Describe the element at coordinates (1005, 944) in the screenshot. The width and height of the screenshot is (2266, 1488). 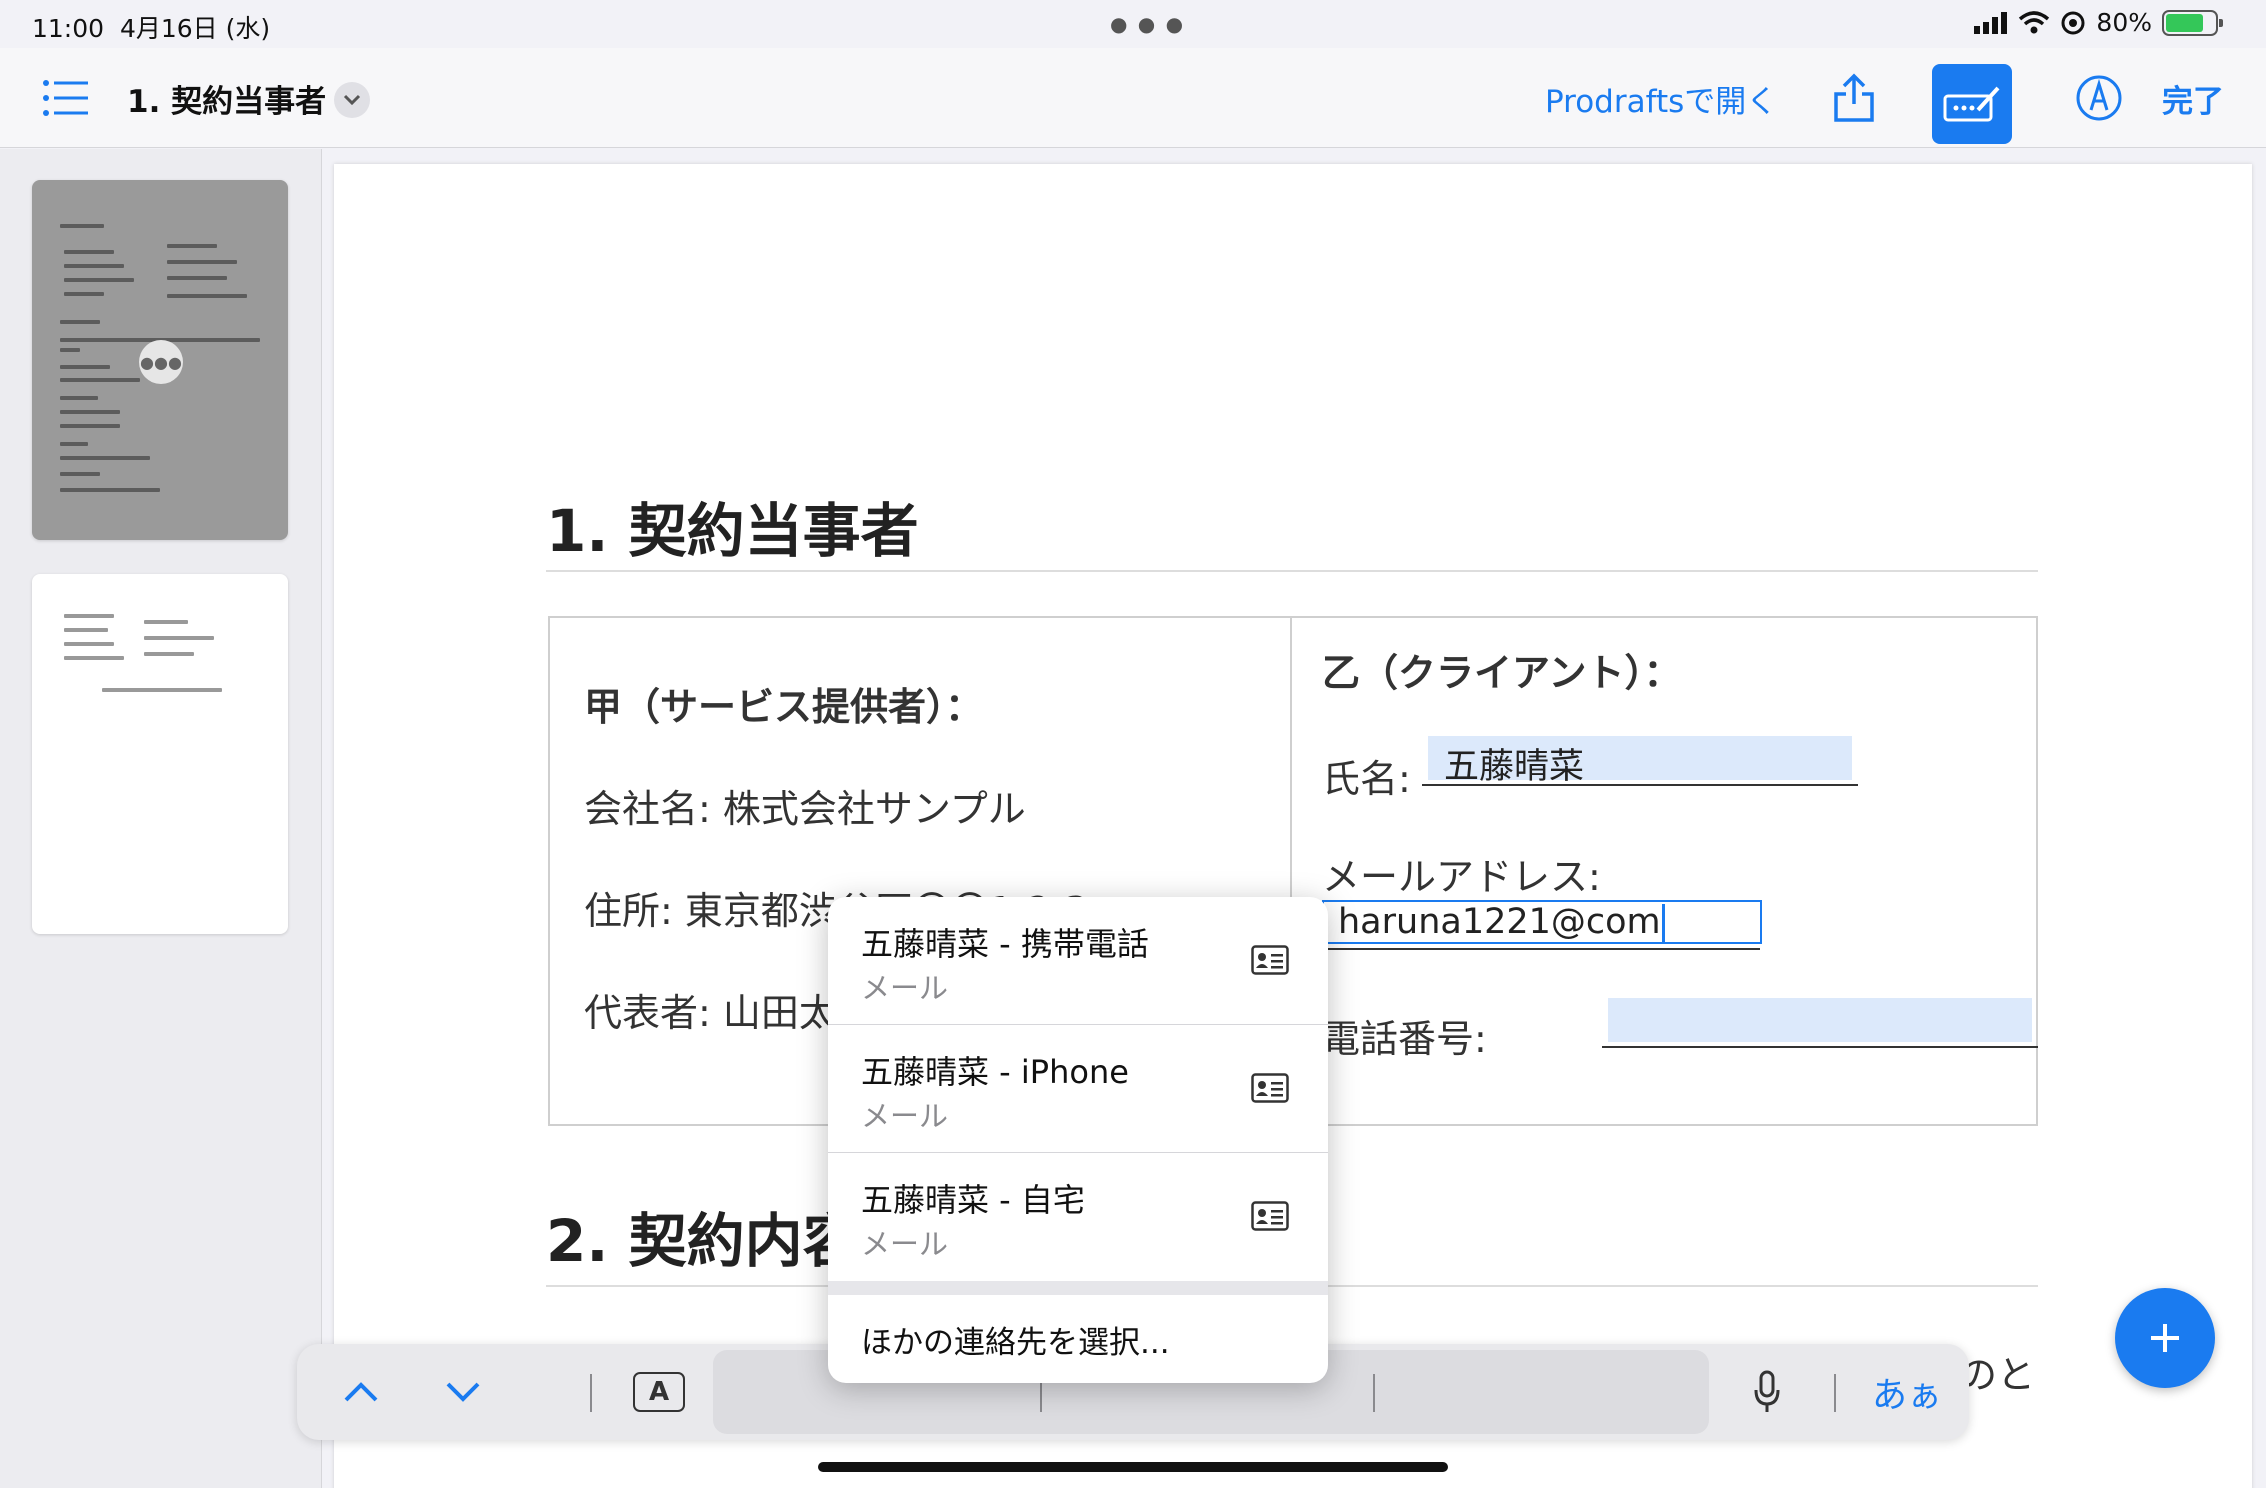
I see `autofill-option-name: 五藤晴菜 - 携帯電話` at that location.